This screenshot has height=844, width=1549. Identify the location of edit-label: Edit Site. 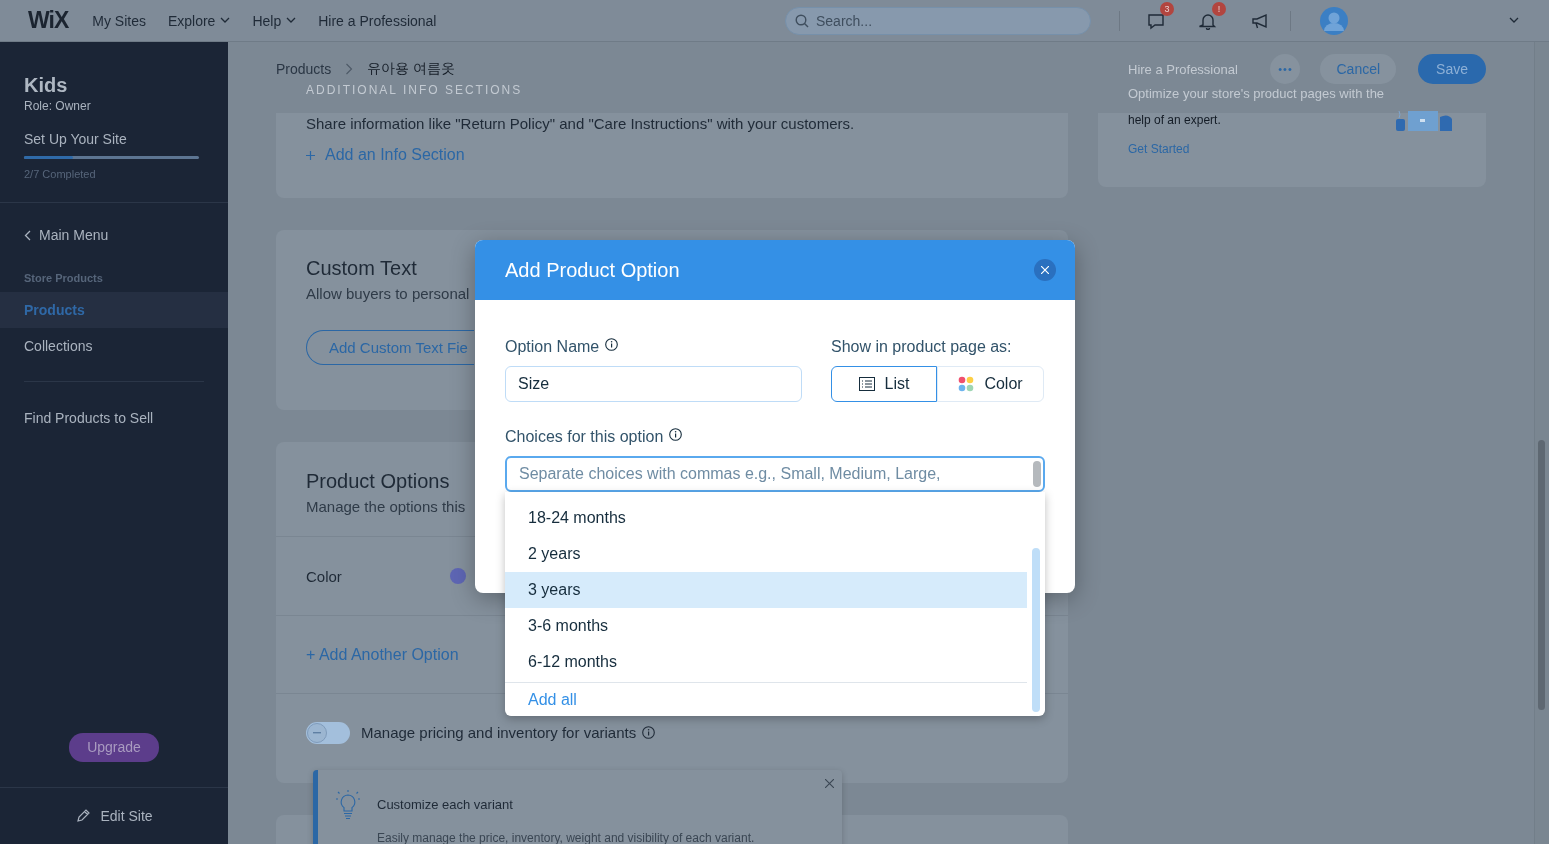
(126, 816).